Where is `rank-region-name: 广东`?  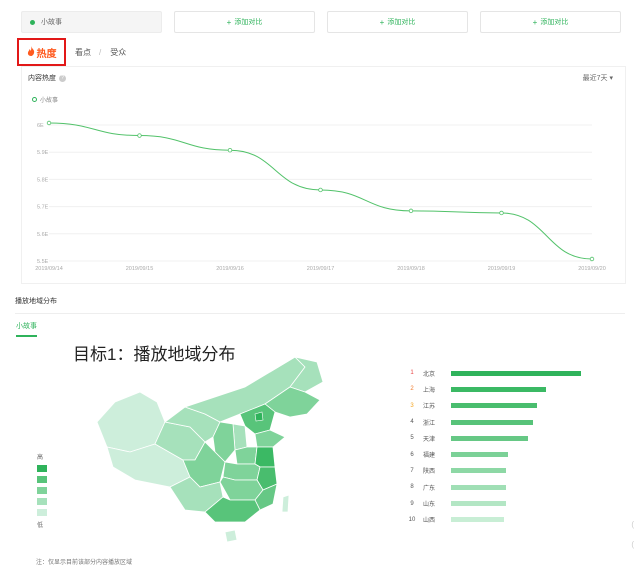 rank-region-name: 广东 is located at coordinates (429, 488).